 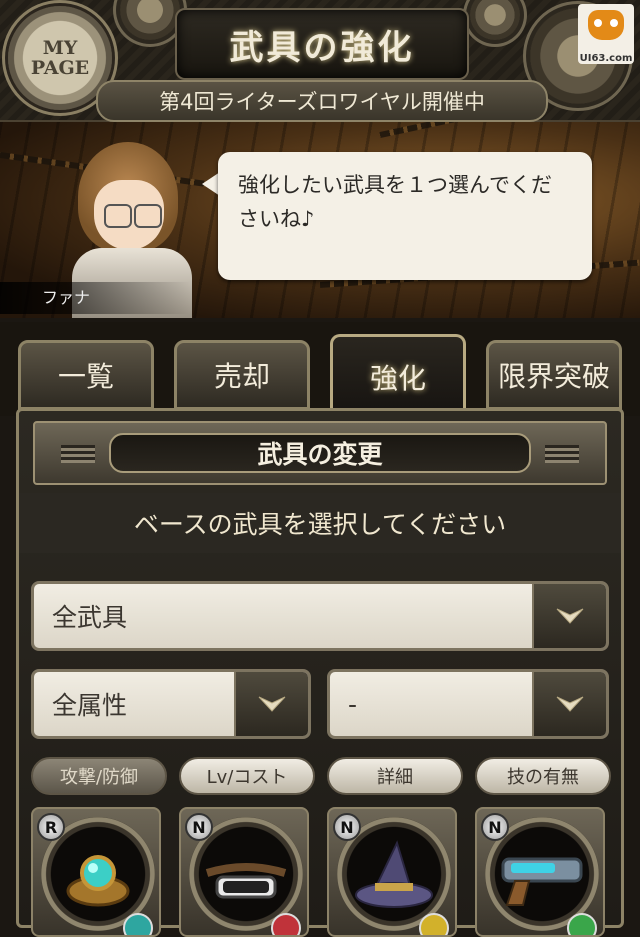 What do you see at coordinates (320, 616) in the screenshot?
I see `weapon-type-select: 全武具` at bounding box center [320, 616].